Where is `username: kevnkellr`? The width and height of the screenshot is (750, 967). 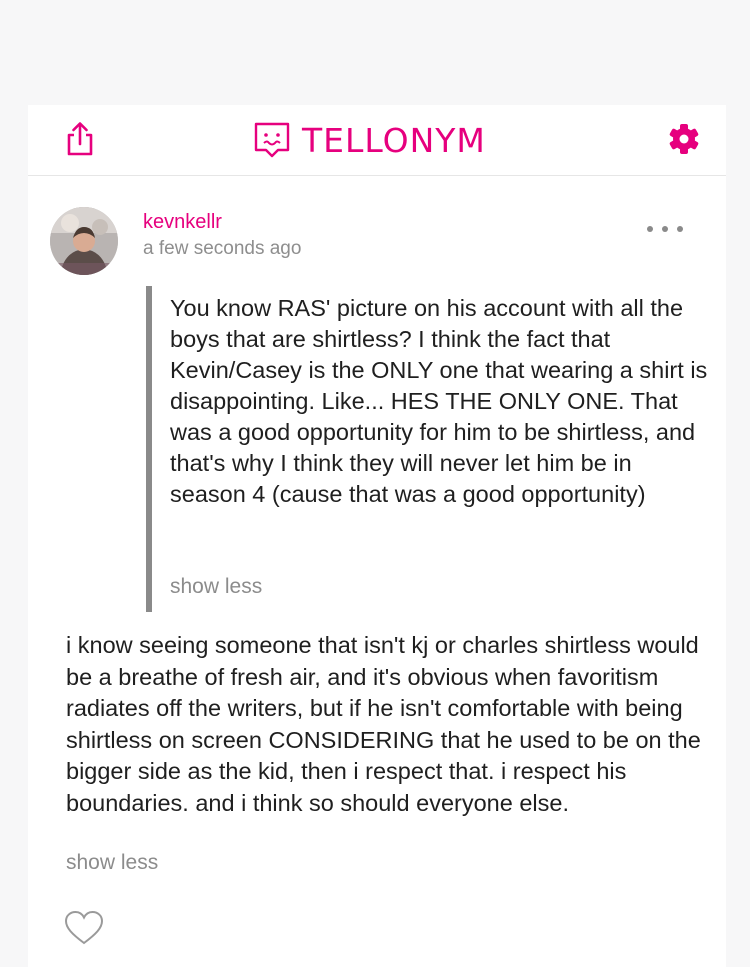 username: kevnkellr is located at coordinates (182, 222).